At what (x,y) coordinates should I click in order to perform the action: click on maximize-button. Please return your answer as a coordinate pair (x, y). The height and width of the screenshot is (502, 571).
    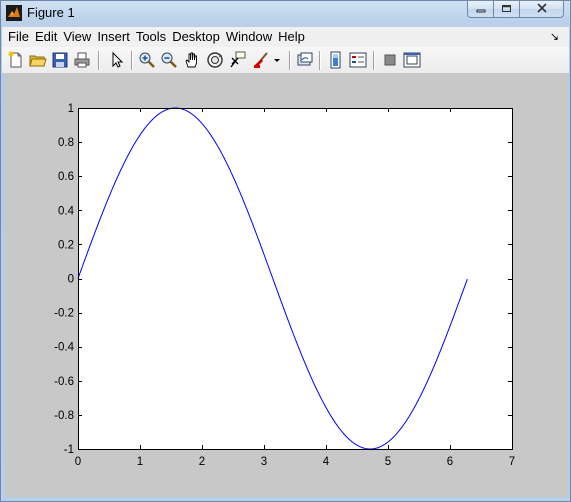
    Looking at the image, I should click on (507, 9).